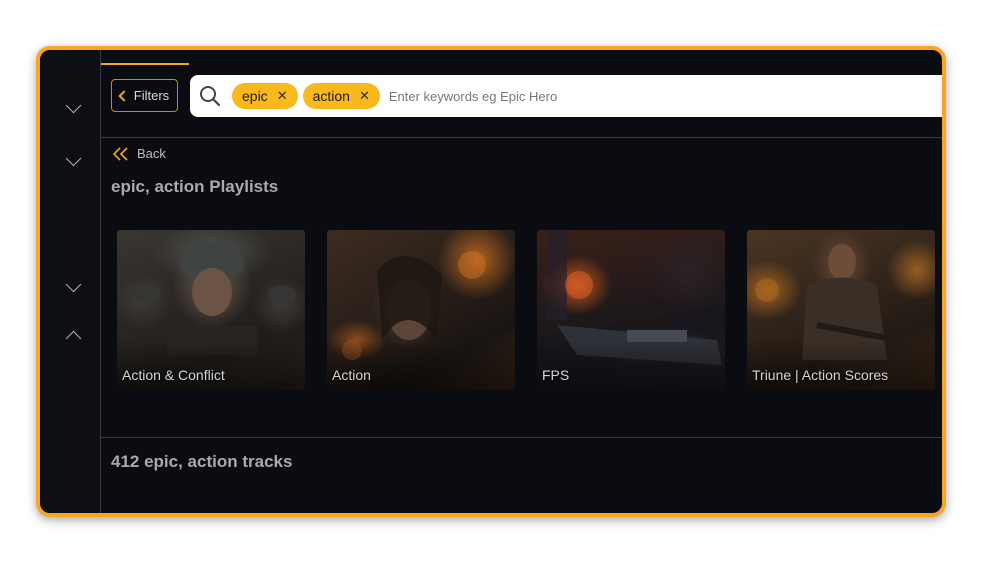 This screenshot has height=564, width=981. I want to click on chevron-up-icon, so click(73, 338).